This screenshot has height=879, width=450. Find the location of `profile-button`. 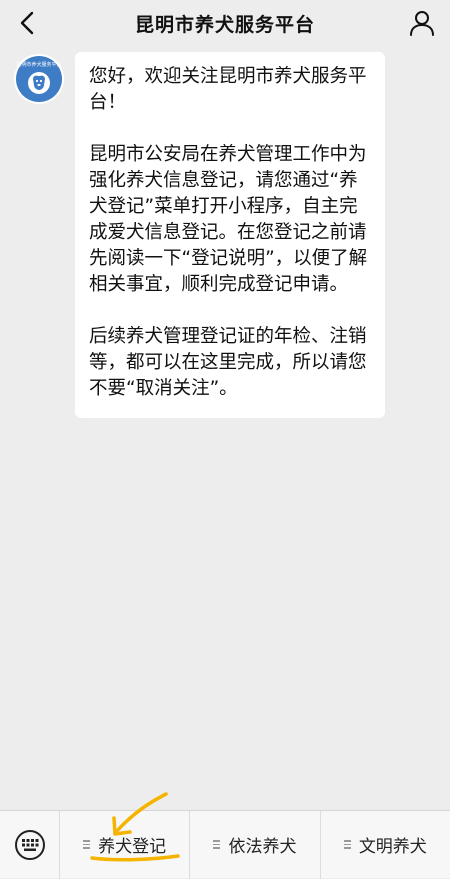

profile-button is located at coordinates (422, 23).